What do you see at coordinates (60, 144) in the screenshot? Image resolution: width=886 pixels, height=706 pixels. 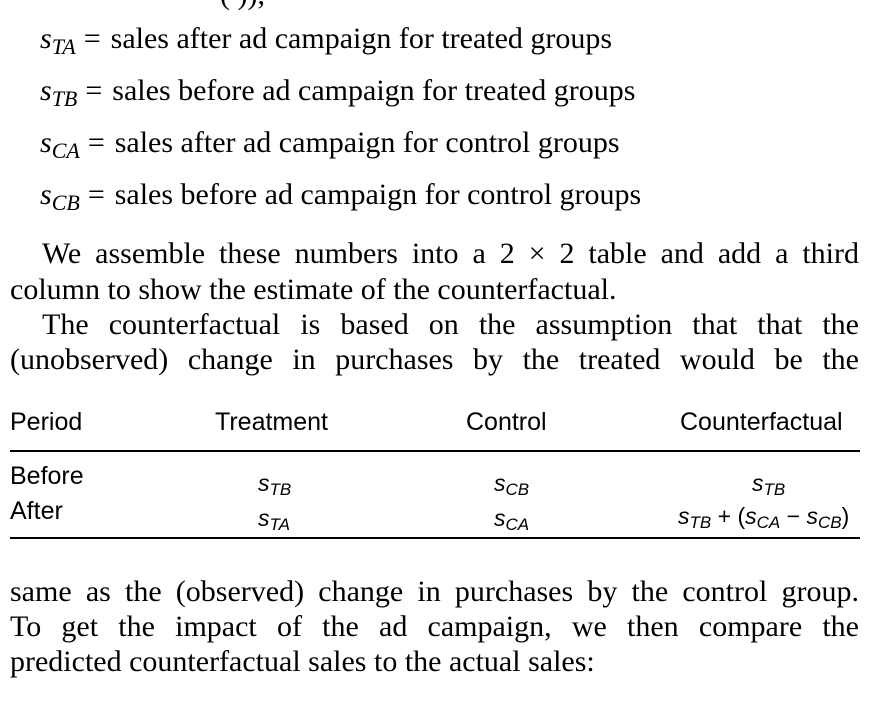 I see `symbol: sCA` at bounding box center [60, 144].